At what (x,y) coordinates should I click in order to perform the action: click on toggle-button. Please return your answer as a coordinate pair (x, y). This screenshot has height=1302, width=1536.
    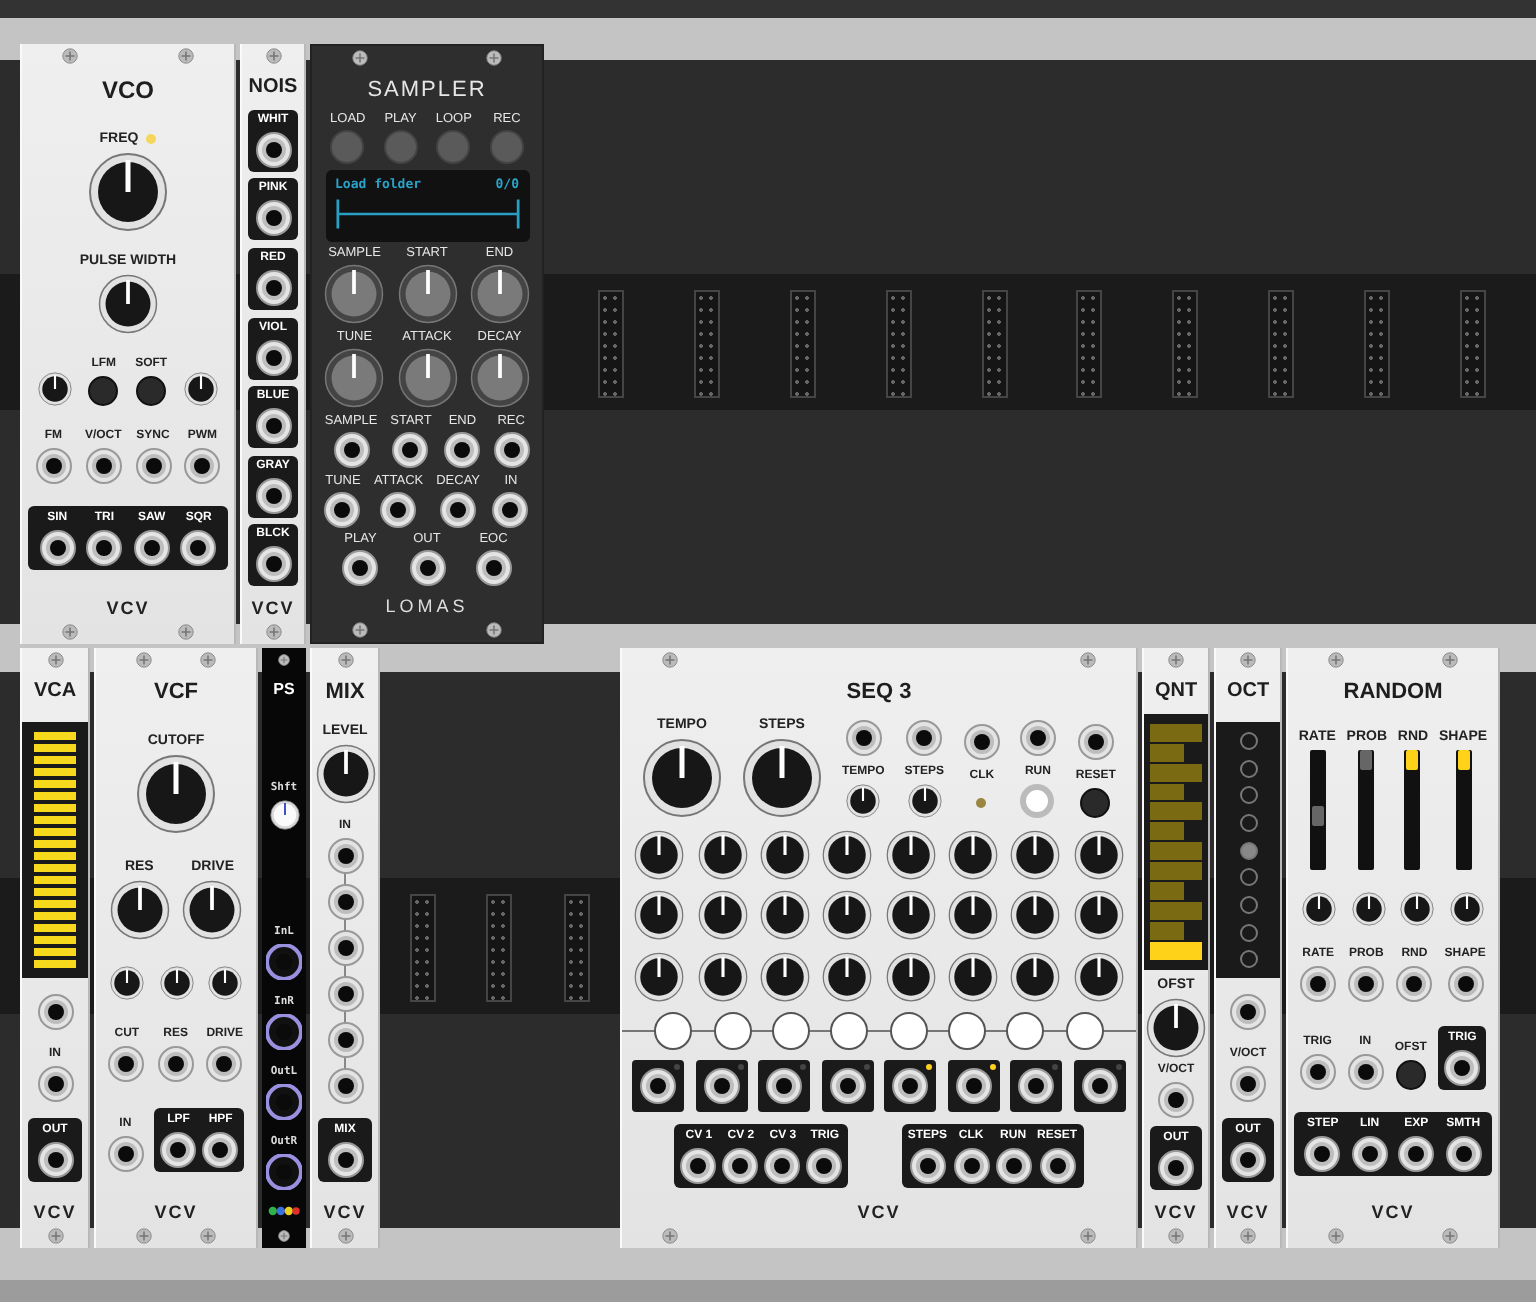
    Looking at the image, I should click on (1037, 801).